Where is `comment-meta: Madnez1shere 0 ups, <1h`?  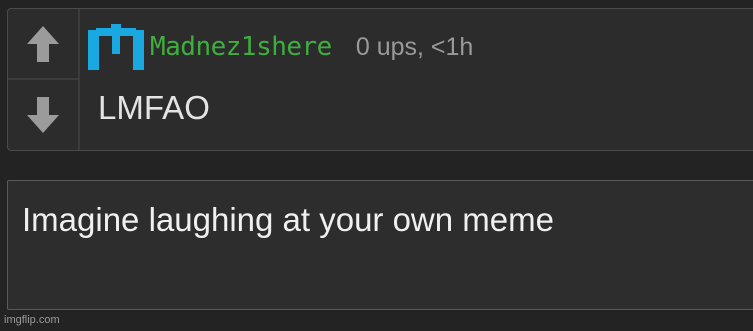 comment-meta: Madnez1shere 0 ups, <1h is located at coordinates (280, 47).